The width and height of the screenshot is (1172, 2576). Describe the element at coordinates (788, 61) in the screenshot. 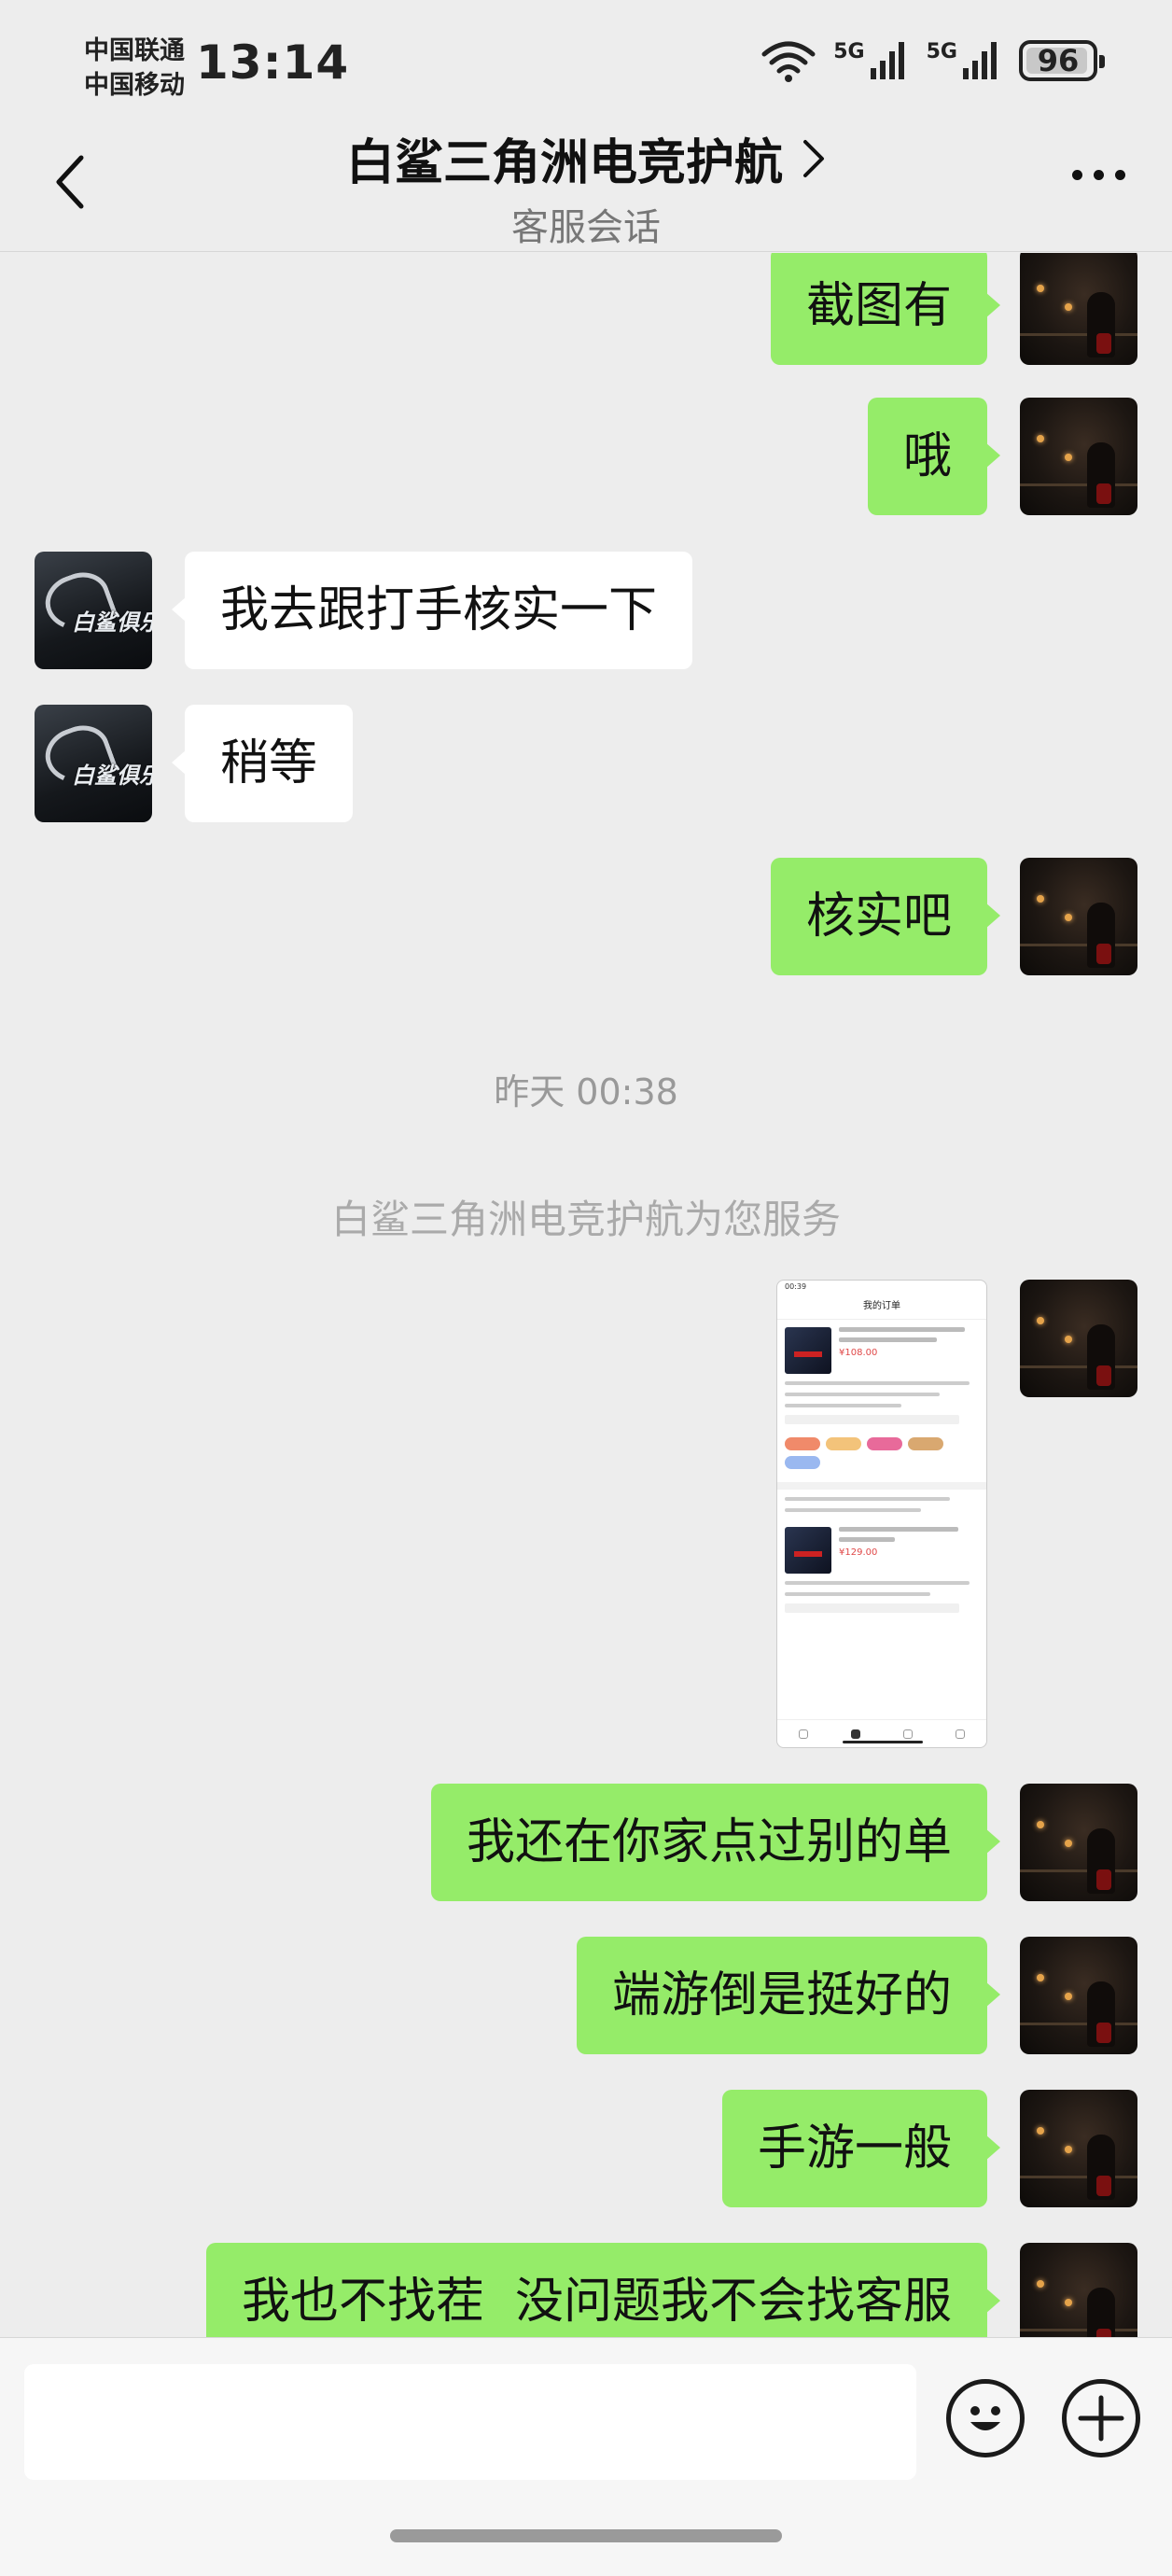

I see `wifi-icon` at that location.